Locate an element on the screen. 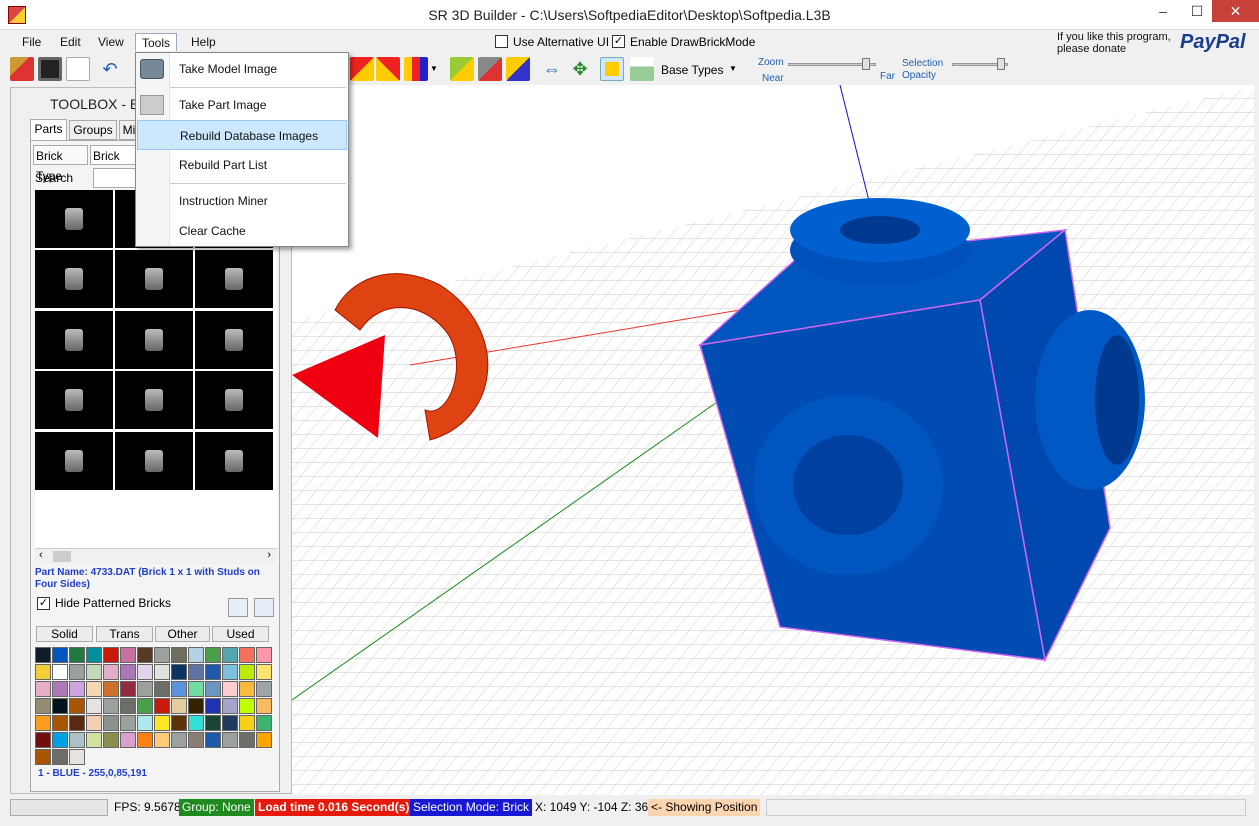 The height and width of the screenshot is (826, 1259). menu-tools: Tools is located at coordinates (156, 42).